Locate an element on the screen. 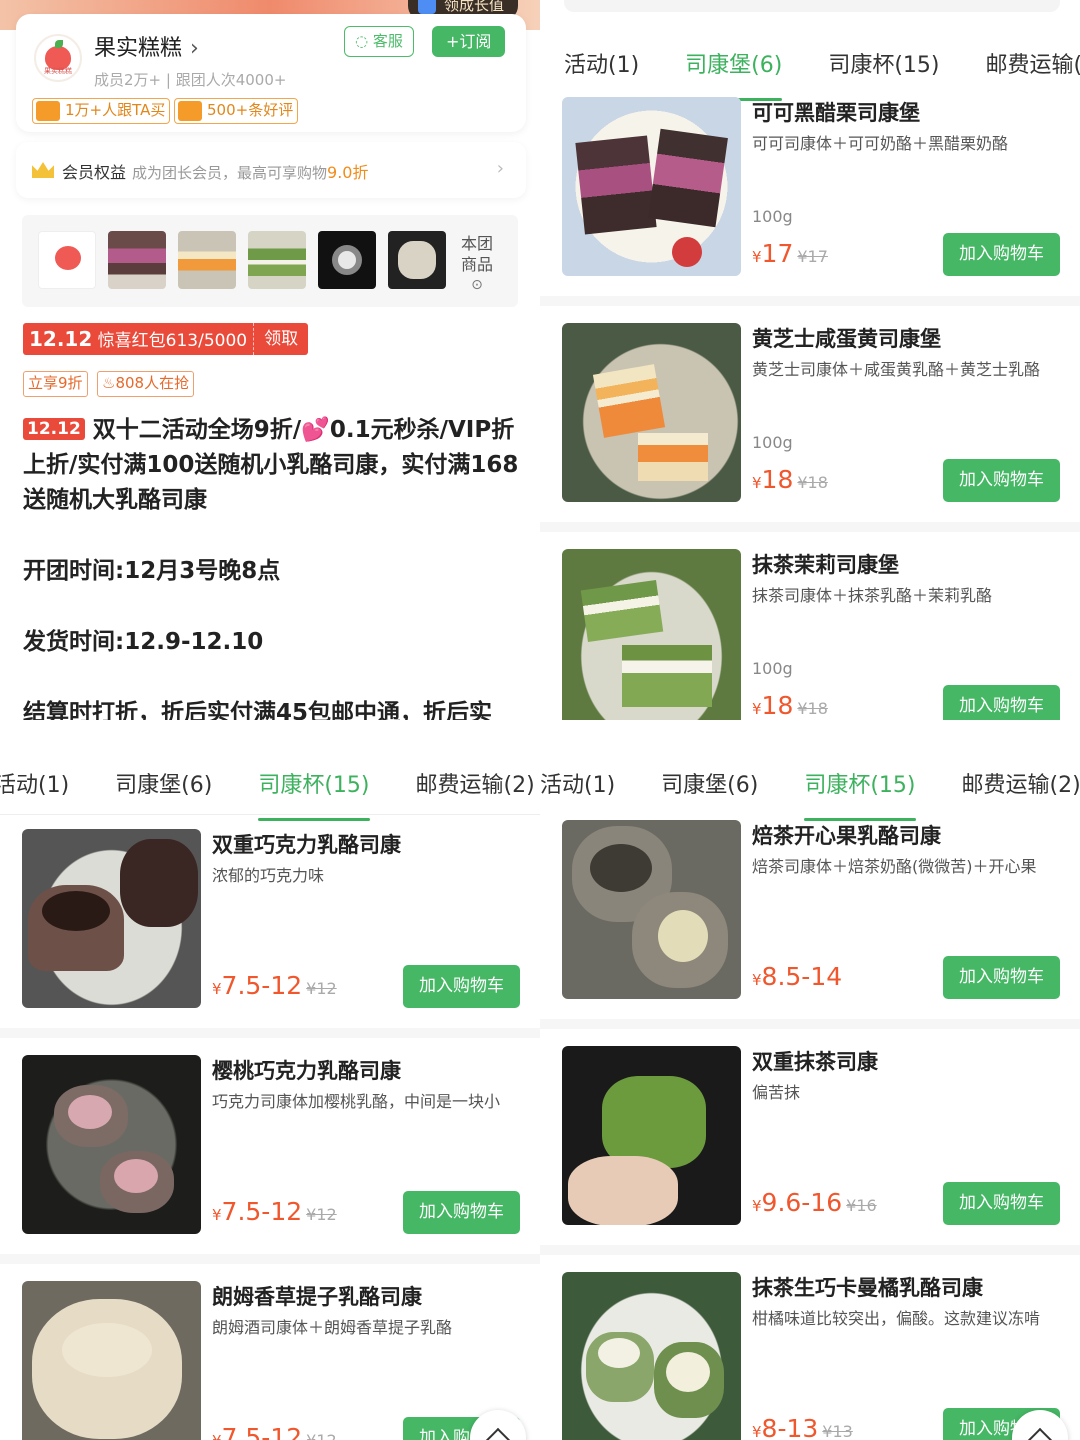 This screenshot has height=1440, width=1080. coupon-banner: 12.12 惊喜红包613/5000 领取 is located at coordinates (166, 339).